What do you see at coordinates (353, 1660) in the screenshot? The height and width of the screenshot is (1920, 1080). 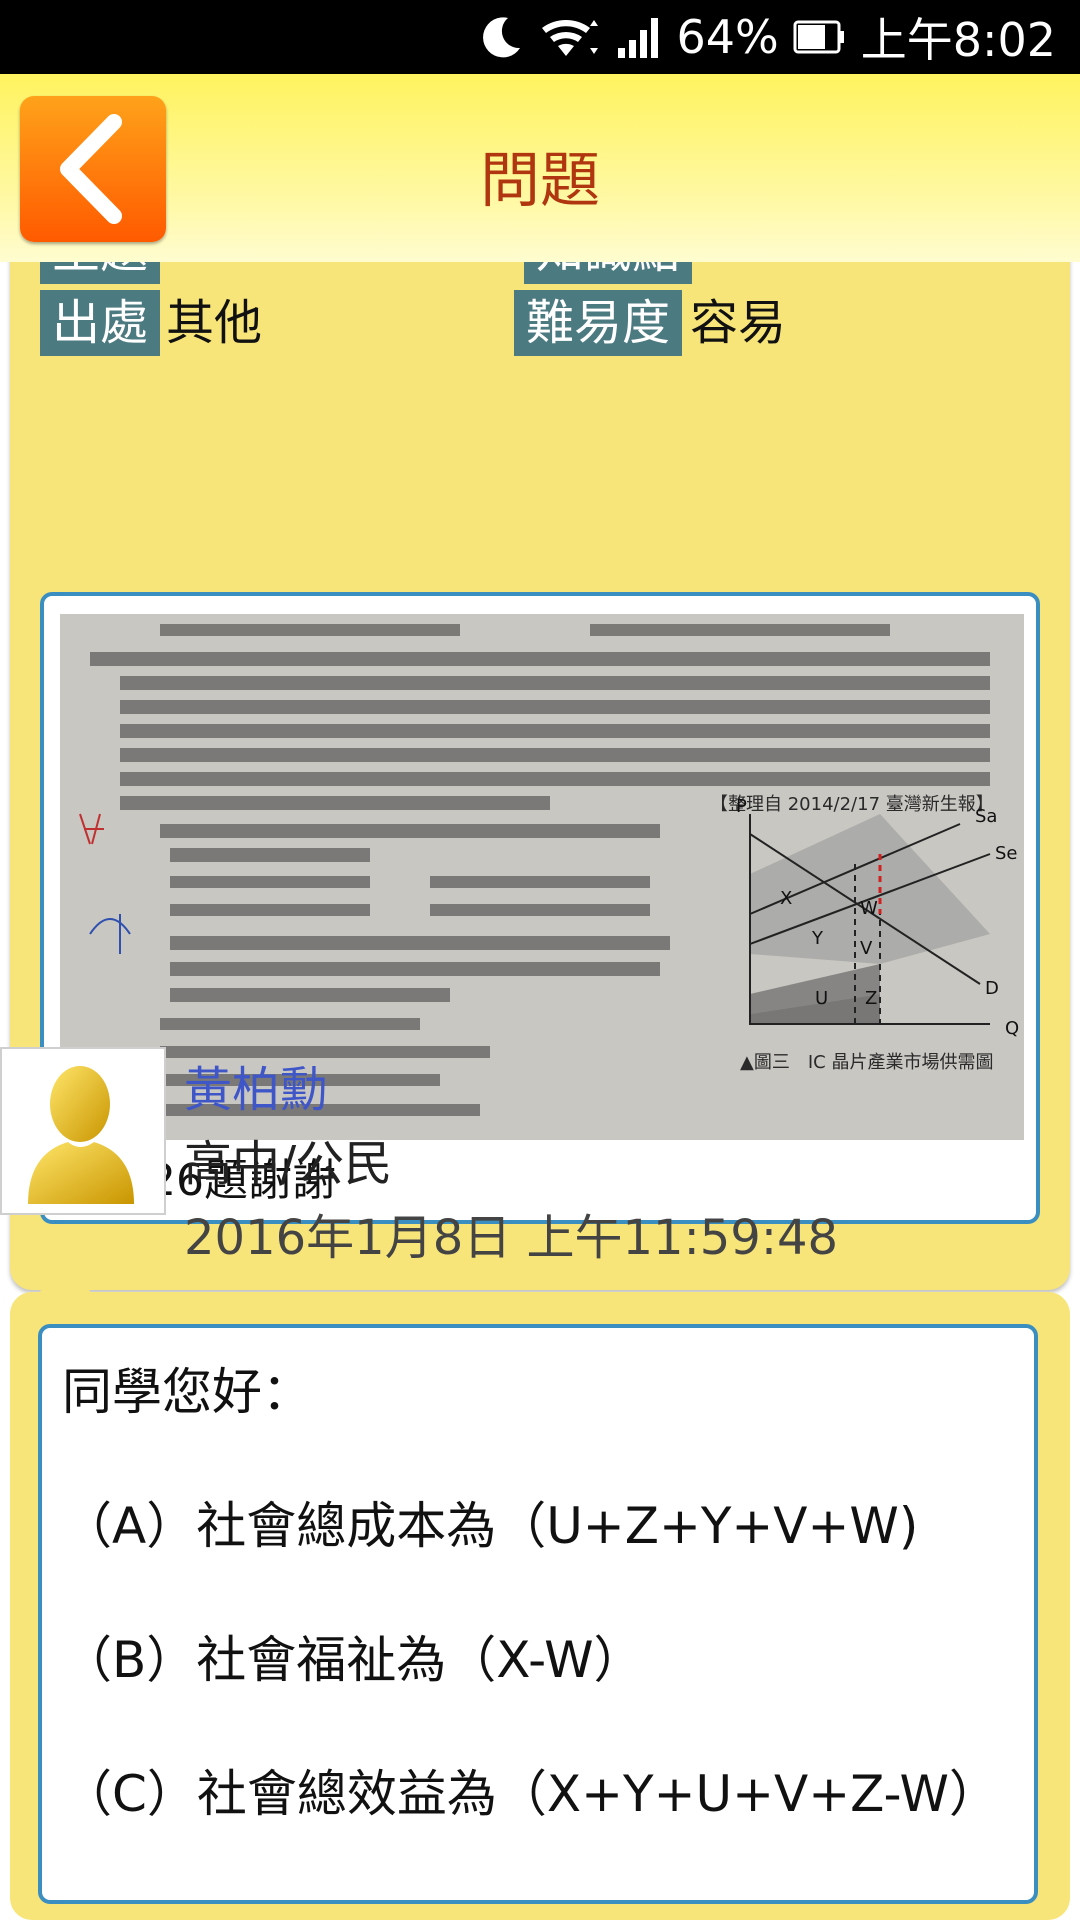 I see `answer-line-b: （B）社會福祉為（X-W）` at bounding box center [353, 1660].